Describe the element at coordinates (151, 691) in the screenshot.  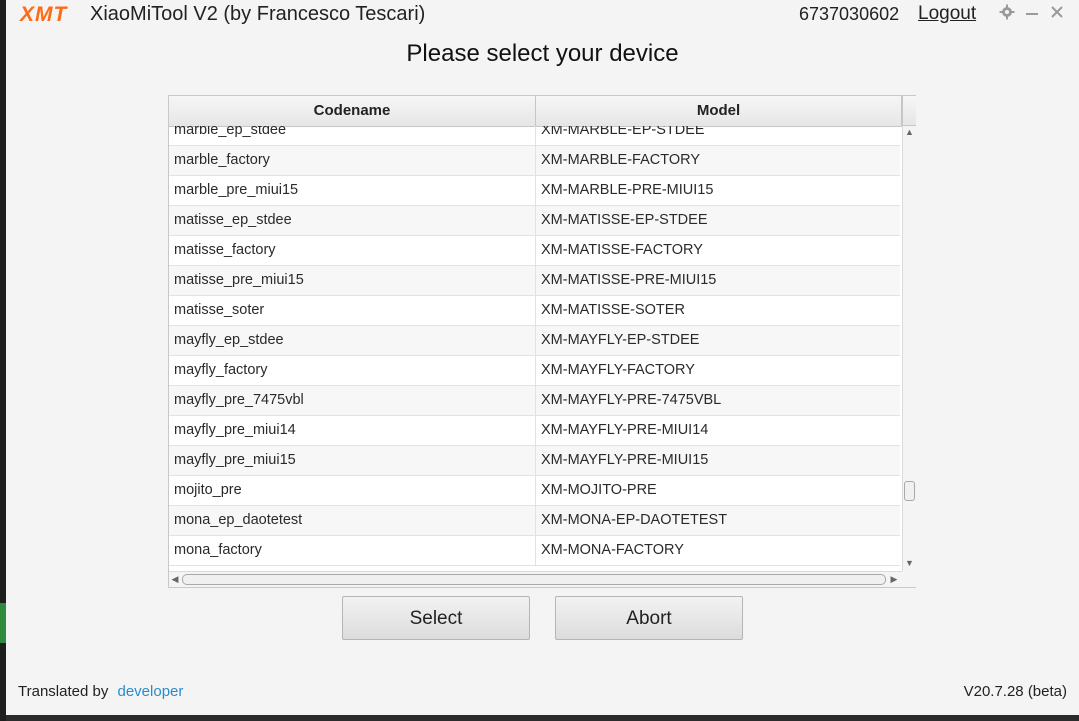
I see `developer-link: developer` at that location.